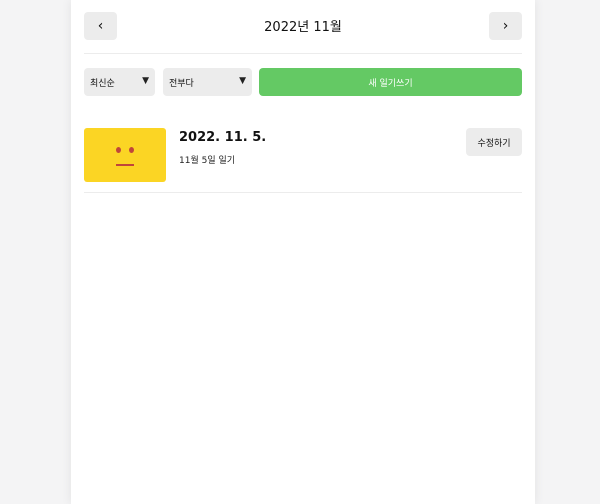  I want to click on face-eye-right, so click(131, 150).